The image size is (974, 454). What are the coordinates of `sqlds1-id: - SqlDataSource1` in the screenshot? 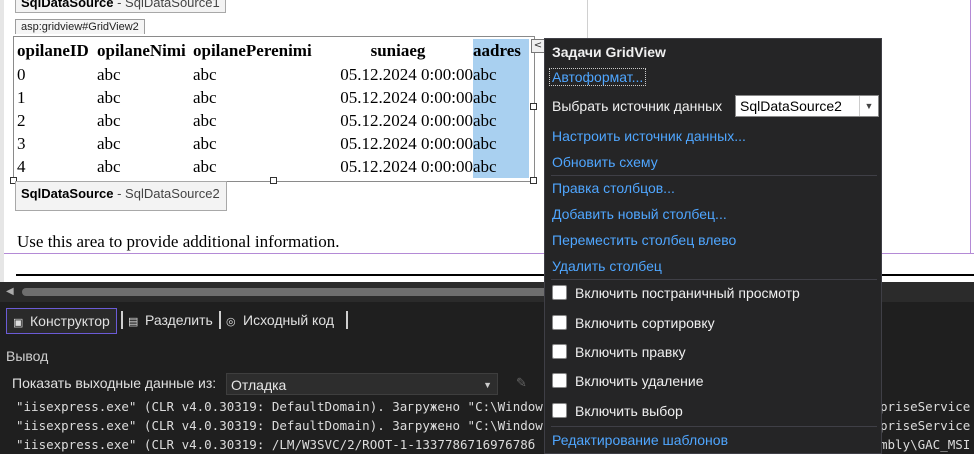 It's located at (166, 5).